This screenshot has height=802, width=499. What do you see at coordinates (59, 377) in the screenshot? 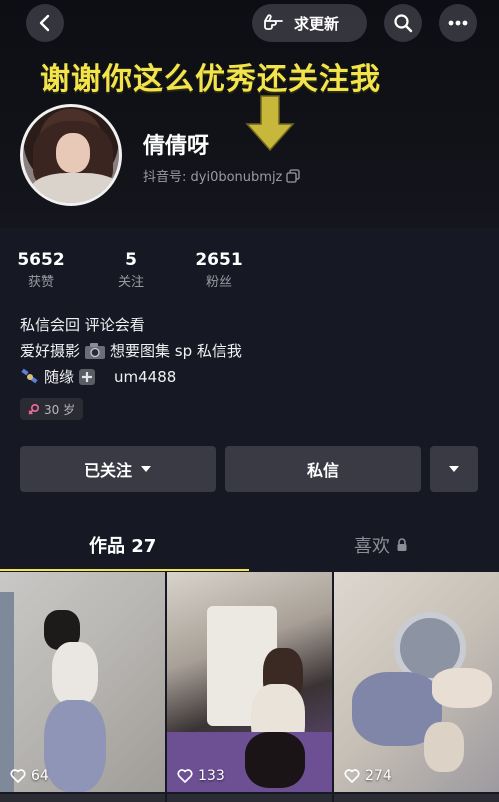
I see `bio-text: 随缘` at bounding box center [59, 377].